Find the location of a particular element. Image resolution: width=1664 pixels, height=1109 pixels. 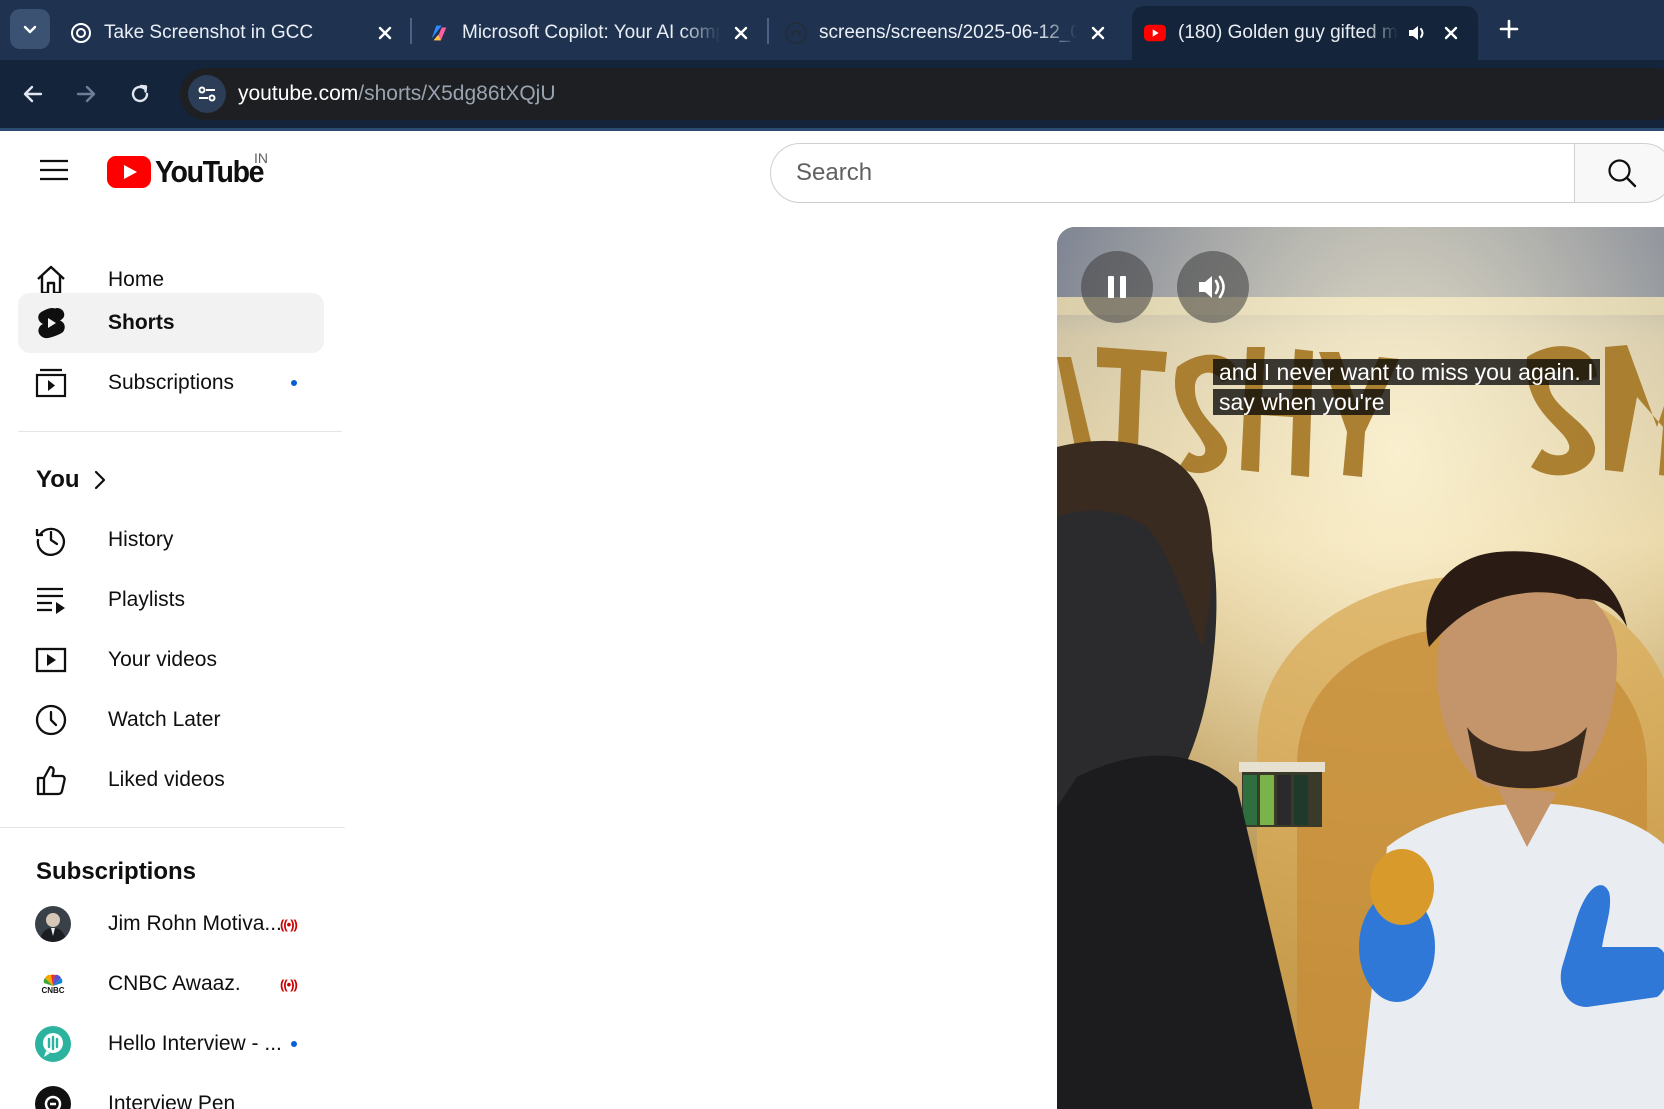

sidebar-item-label: History is located at coordinates (141, 539).